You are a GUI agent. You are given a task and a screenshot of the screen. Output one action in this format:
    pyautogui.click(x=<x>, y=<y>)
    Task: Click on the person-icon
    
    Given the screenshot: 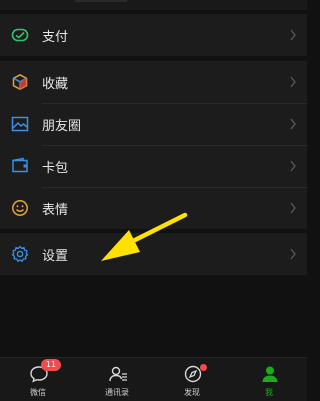 What is the action you would take?
    pyautogui.click(x=270, y=374)
    